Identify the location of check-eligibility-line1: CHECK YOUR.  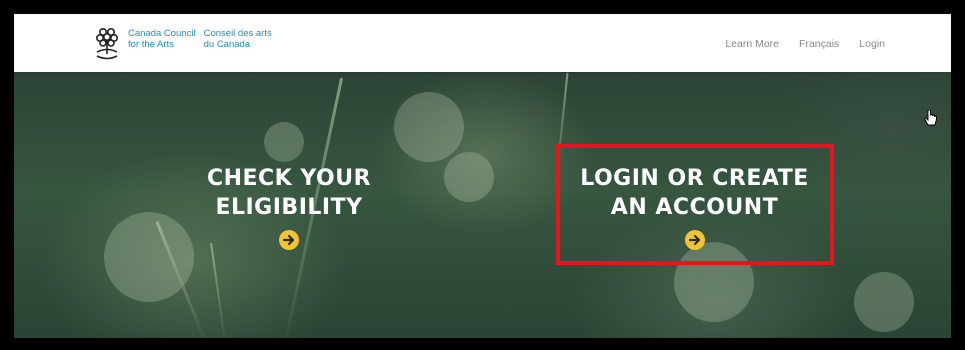
(289, 178).